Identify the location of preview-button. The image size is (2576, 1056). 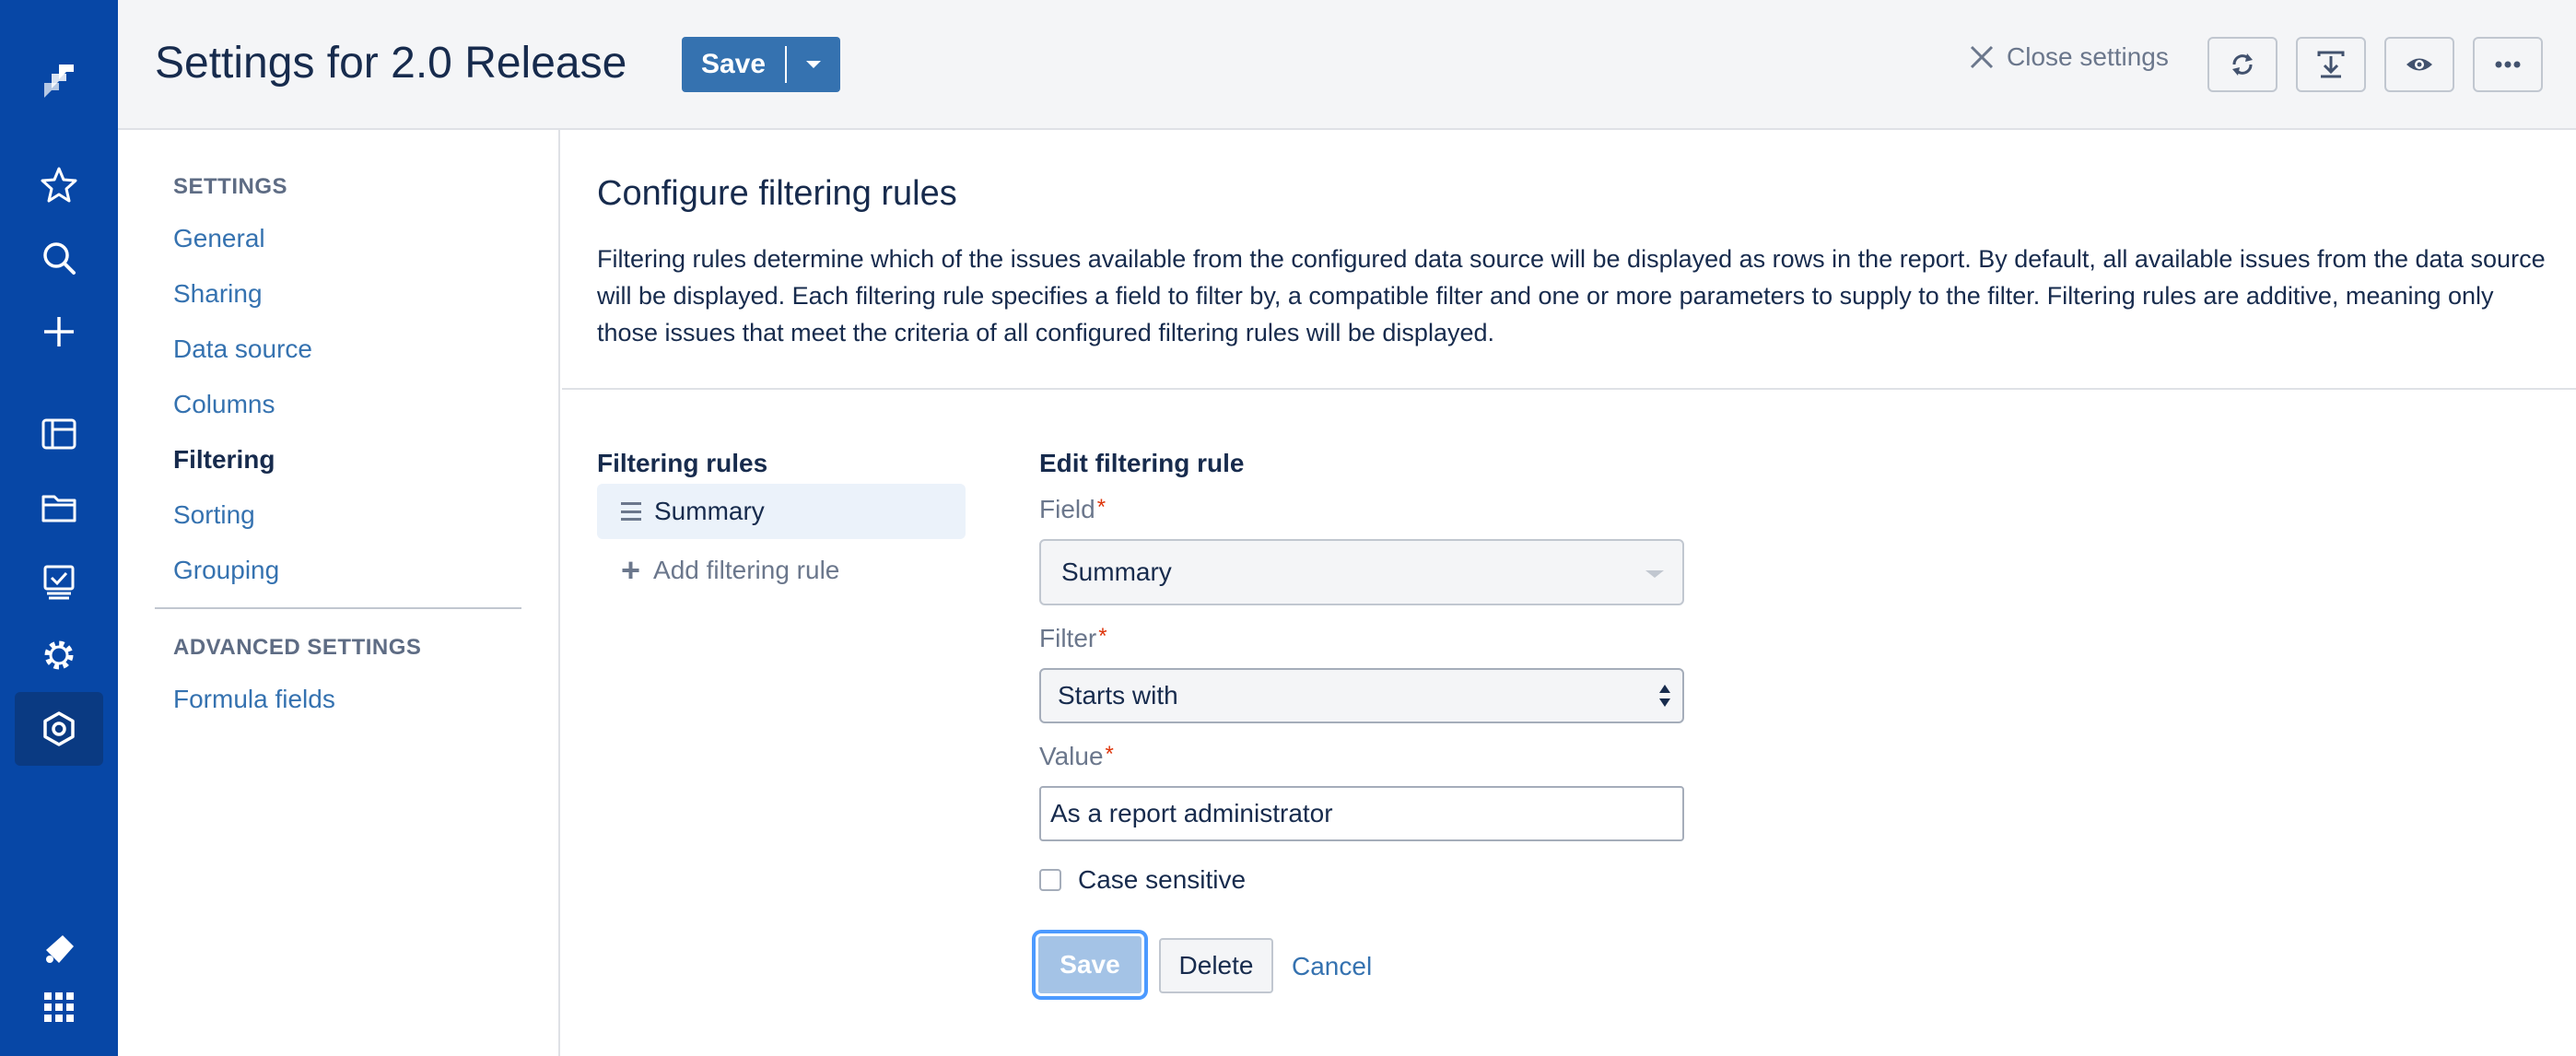
(2419, 64).